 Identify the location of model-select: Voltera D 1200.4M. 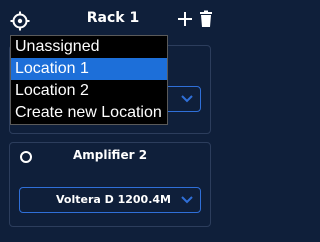
(110, 200).